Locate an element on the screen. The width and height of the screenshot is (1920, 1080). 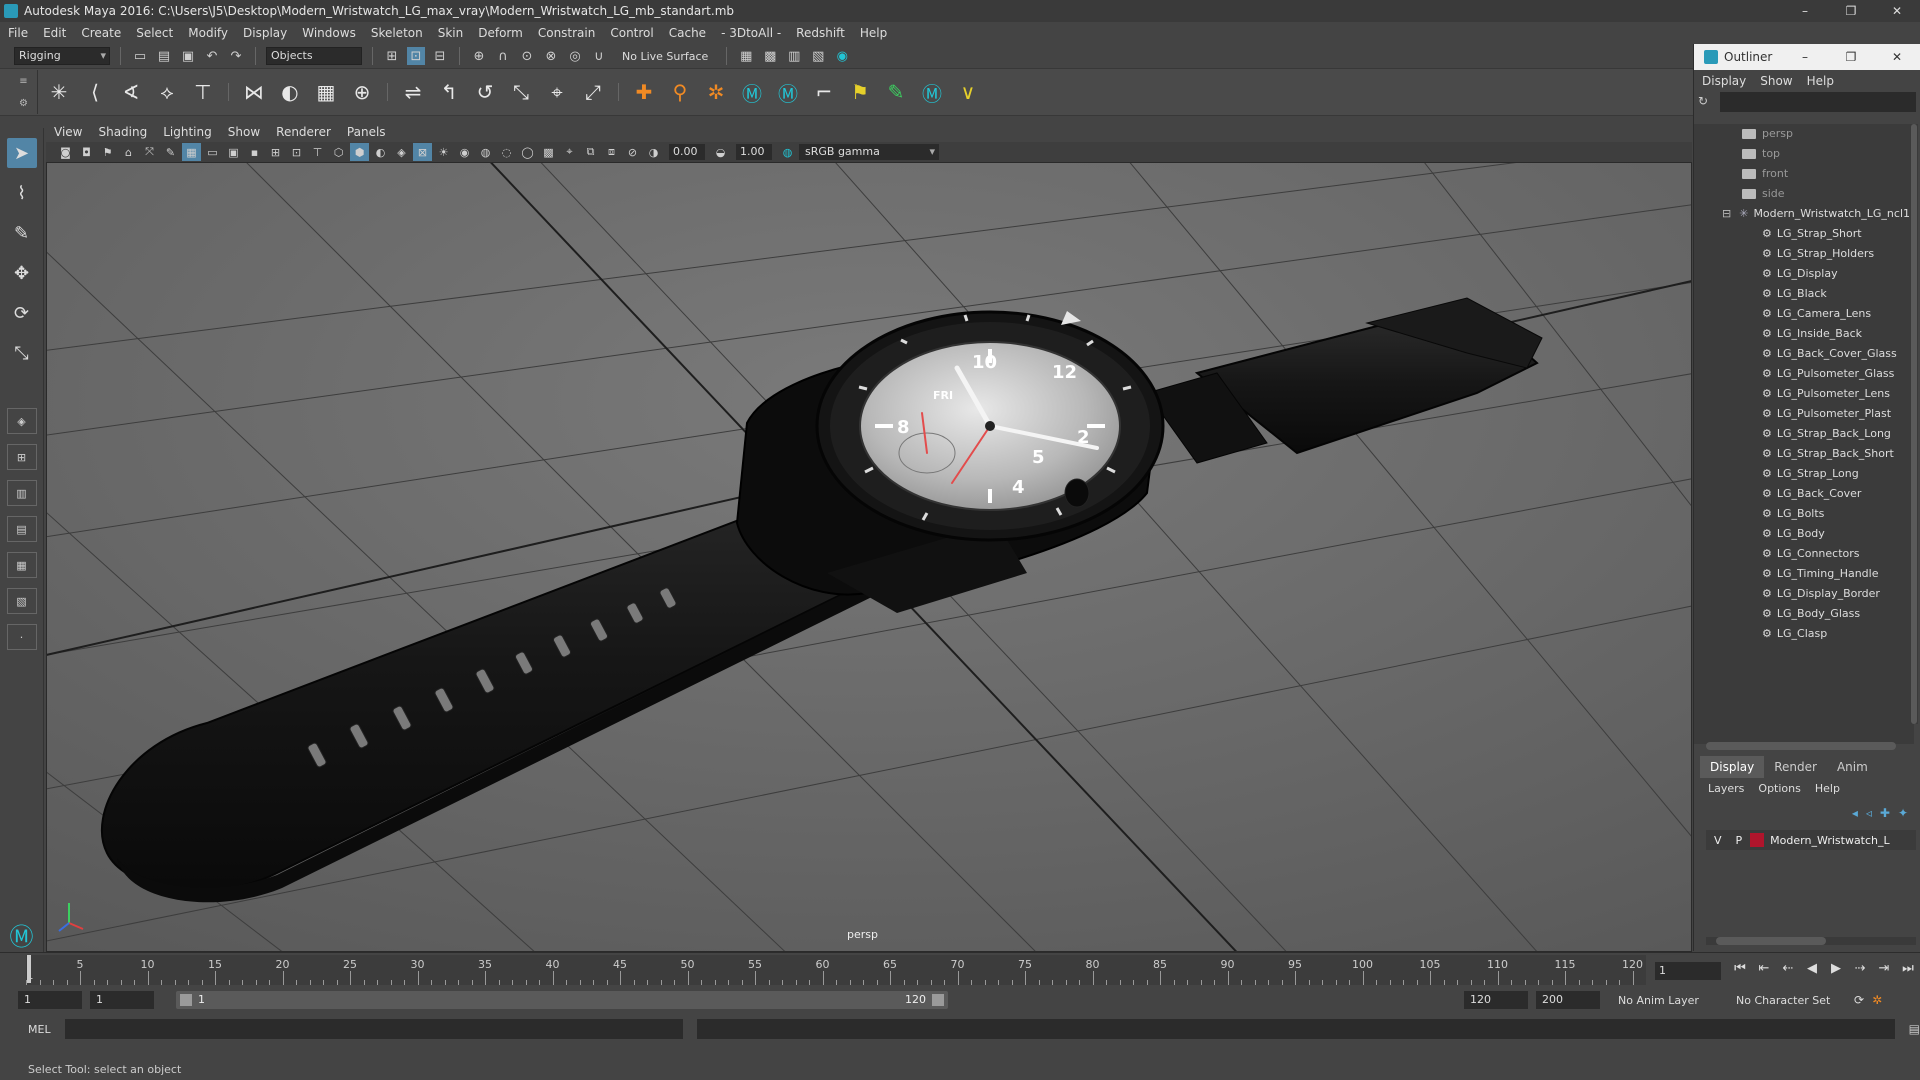
persp-outliner-layout-icon: ▦ is located at coordinates (21, 565).